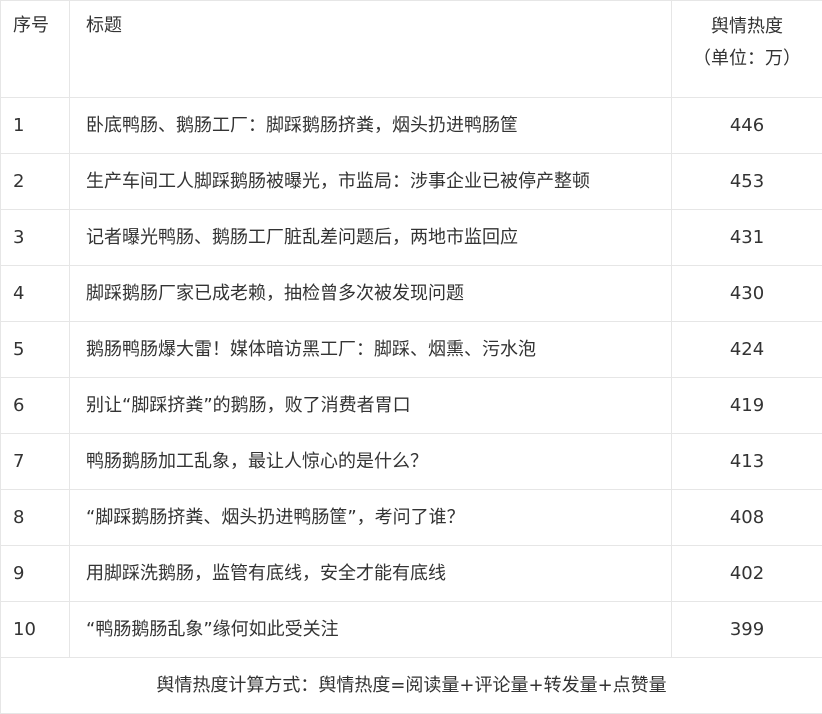 The image size is (822, 714). What do you see at coordinates (747, 59) in the screenshot?
I see `header-heat-unit: （单位：万）` at bounding box center [747, 59].